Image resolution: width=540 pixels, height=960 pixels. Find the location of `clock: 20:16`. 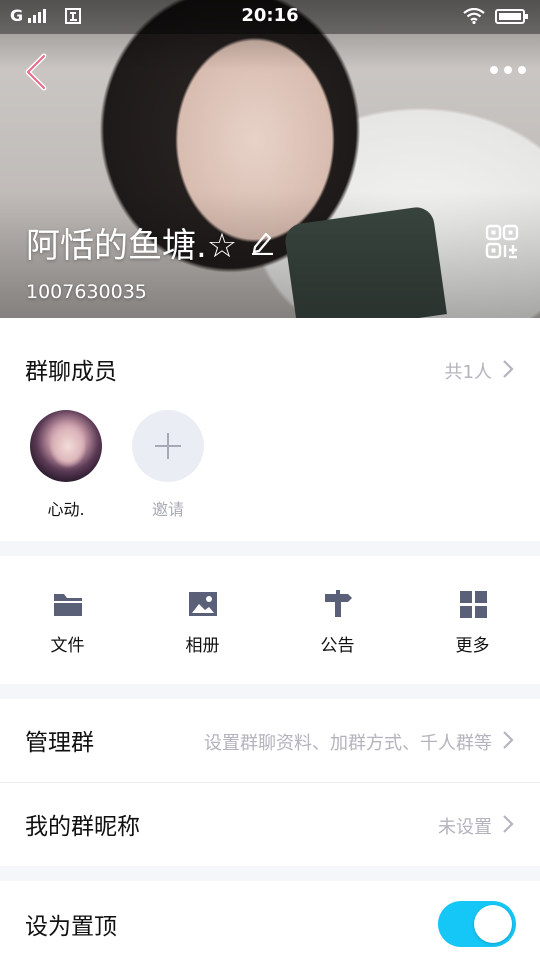

clock: 20:16 is located at coordinates (270, 15).